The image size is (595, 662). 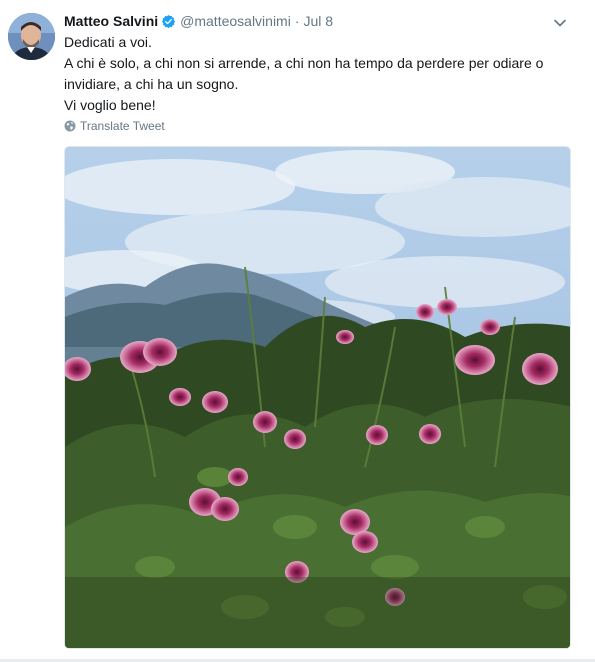 I want to click on tweet-header: Matteo Salvini @matteosalvinimi · Jul 8, so click(x=198, y=21).